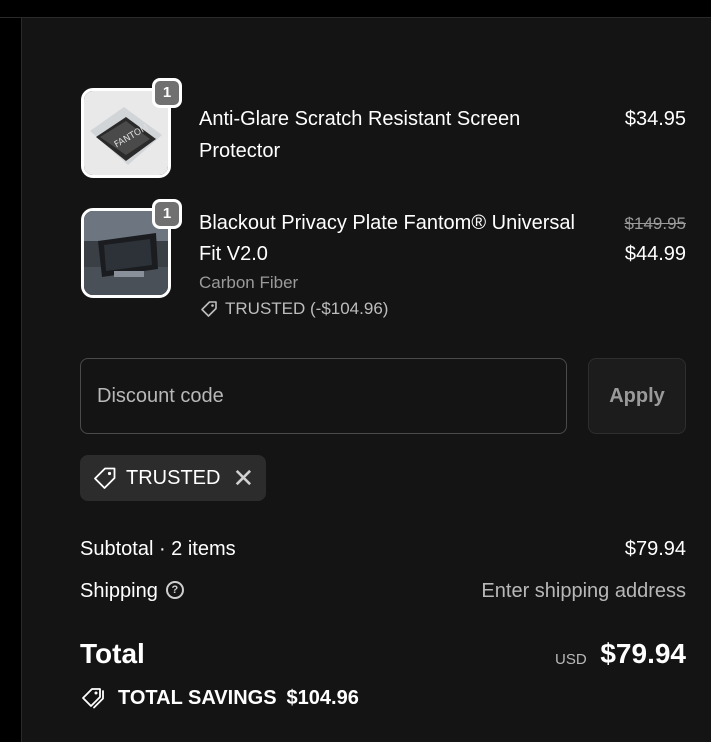 The image size is (711, 742). I want to click on apply-discount-button: Apply, so click(637, 396).